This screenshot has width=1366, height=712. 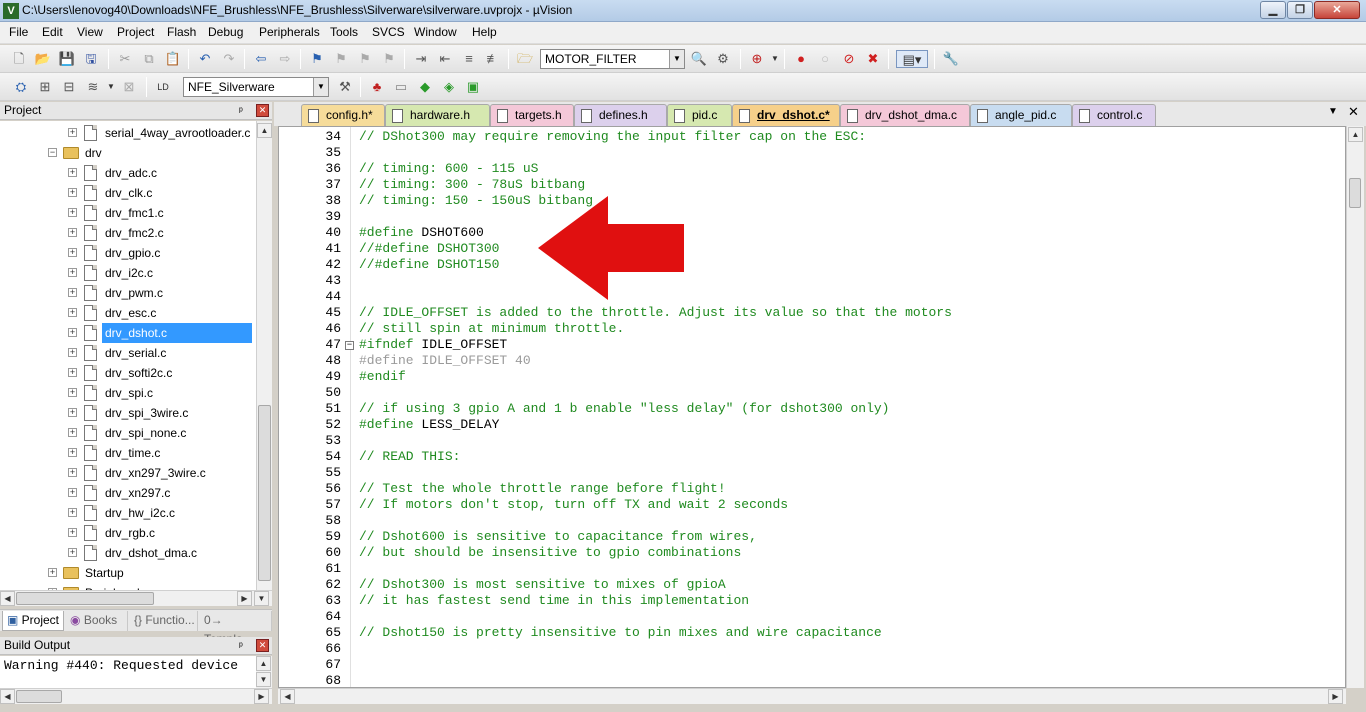 What do you see at coordinates (52, 152) in the screenshot?
I see `collapse-icon: −` at bounding box center [52, 152].